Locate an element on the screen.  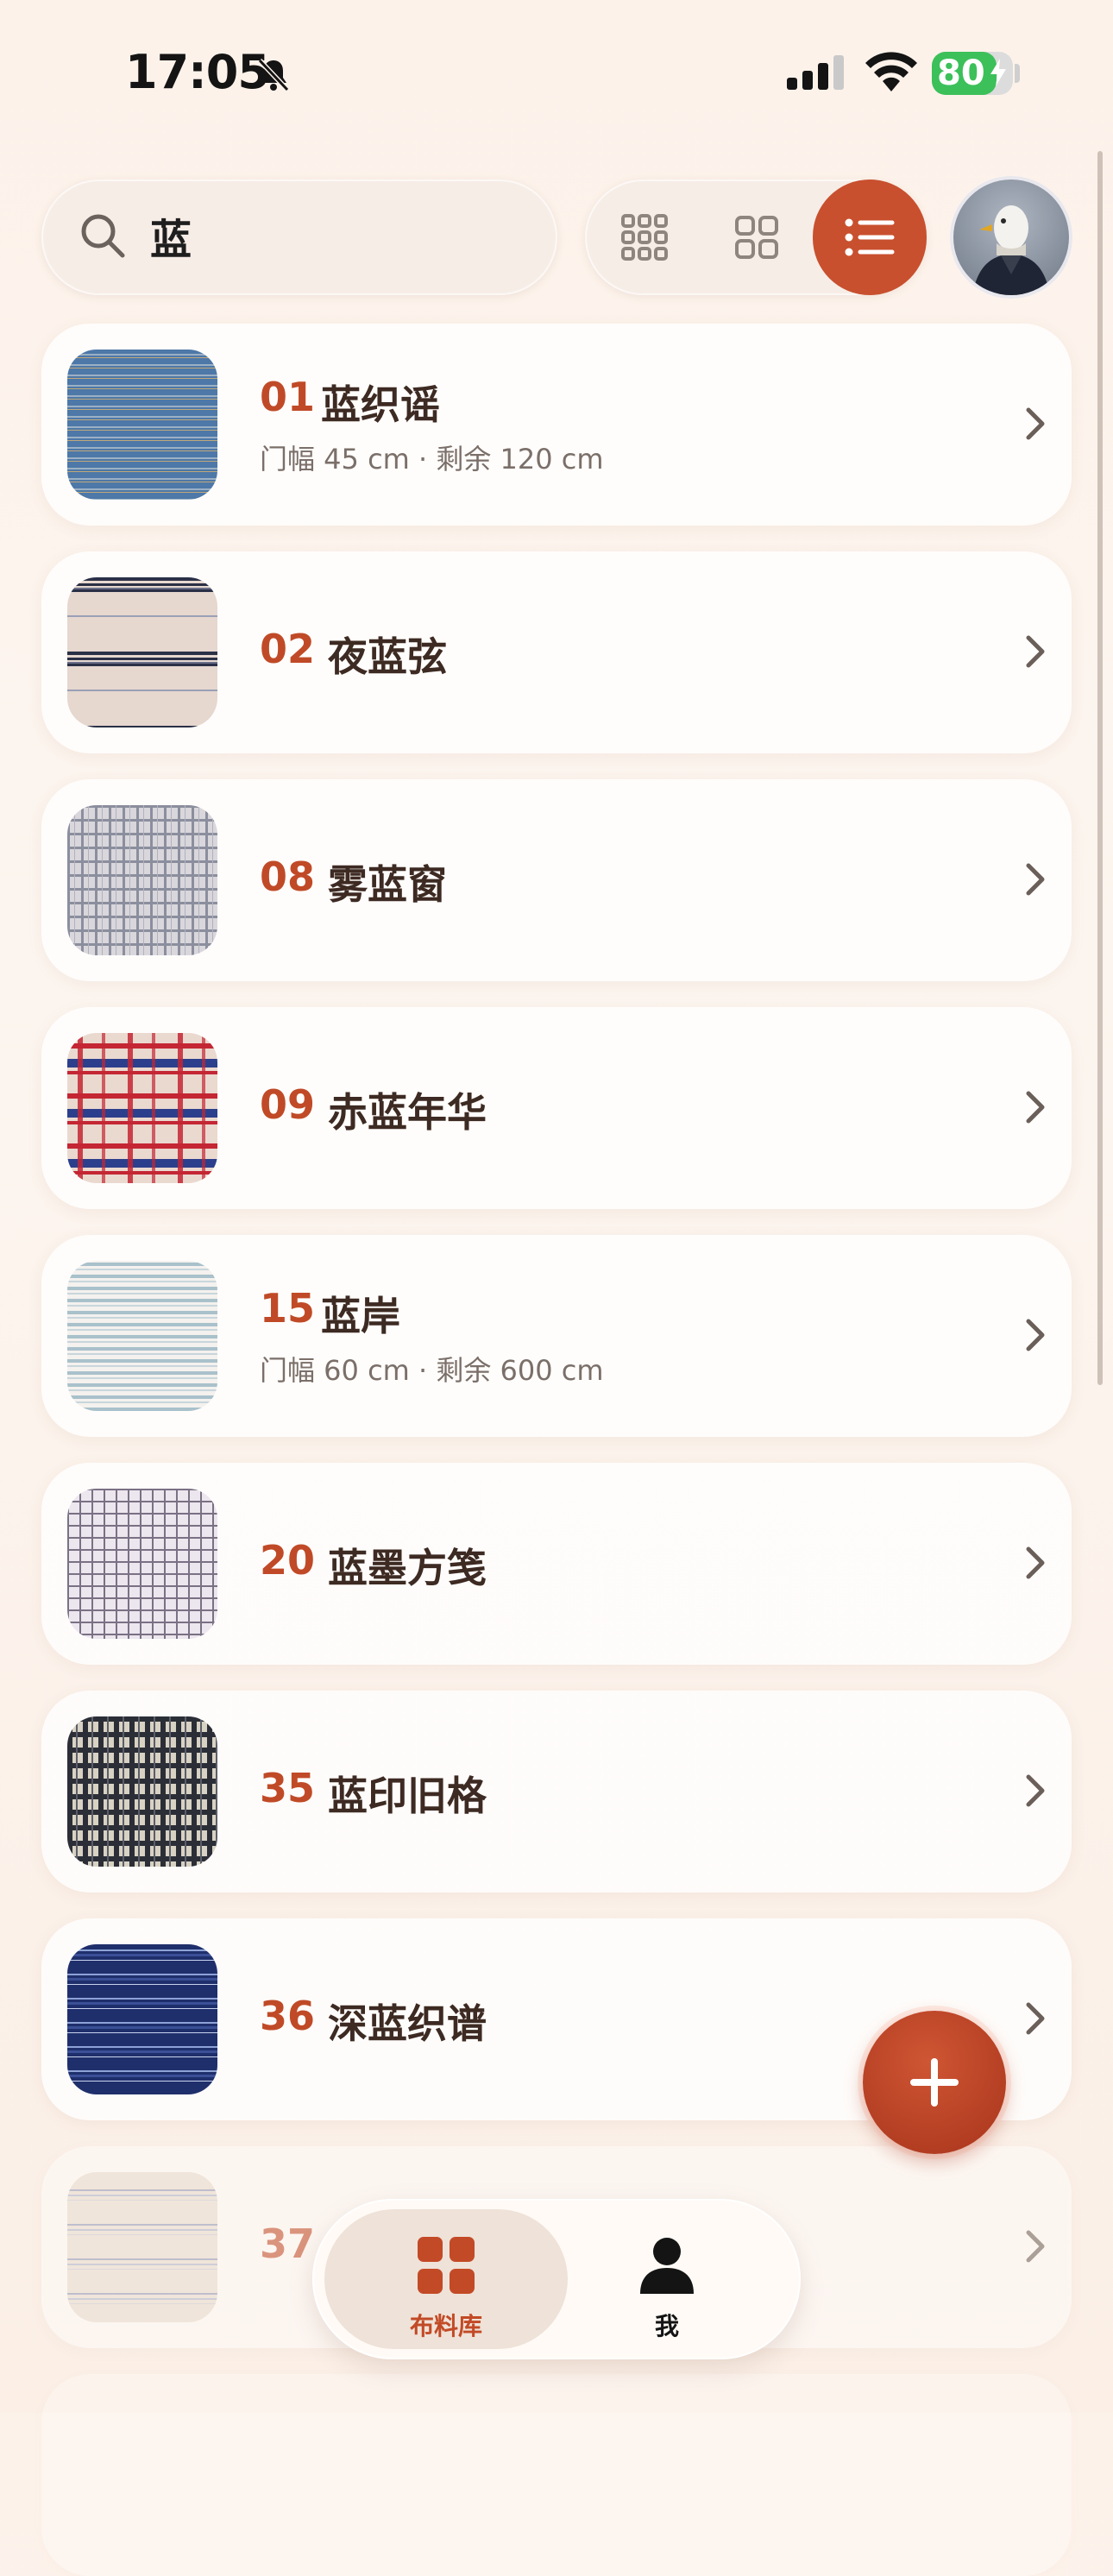
view-list-button is located at coordinates (870, 237).